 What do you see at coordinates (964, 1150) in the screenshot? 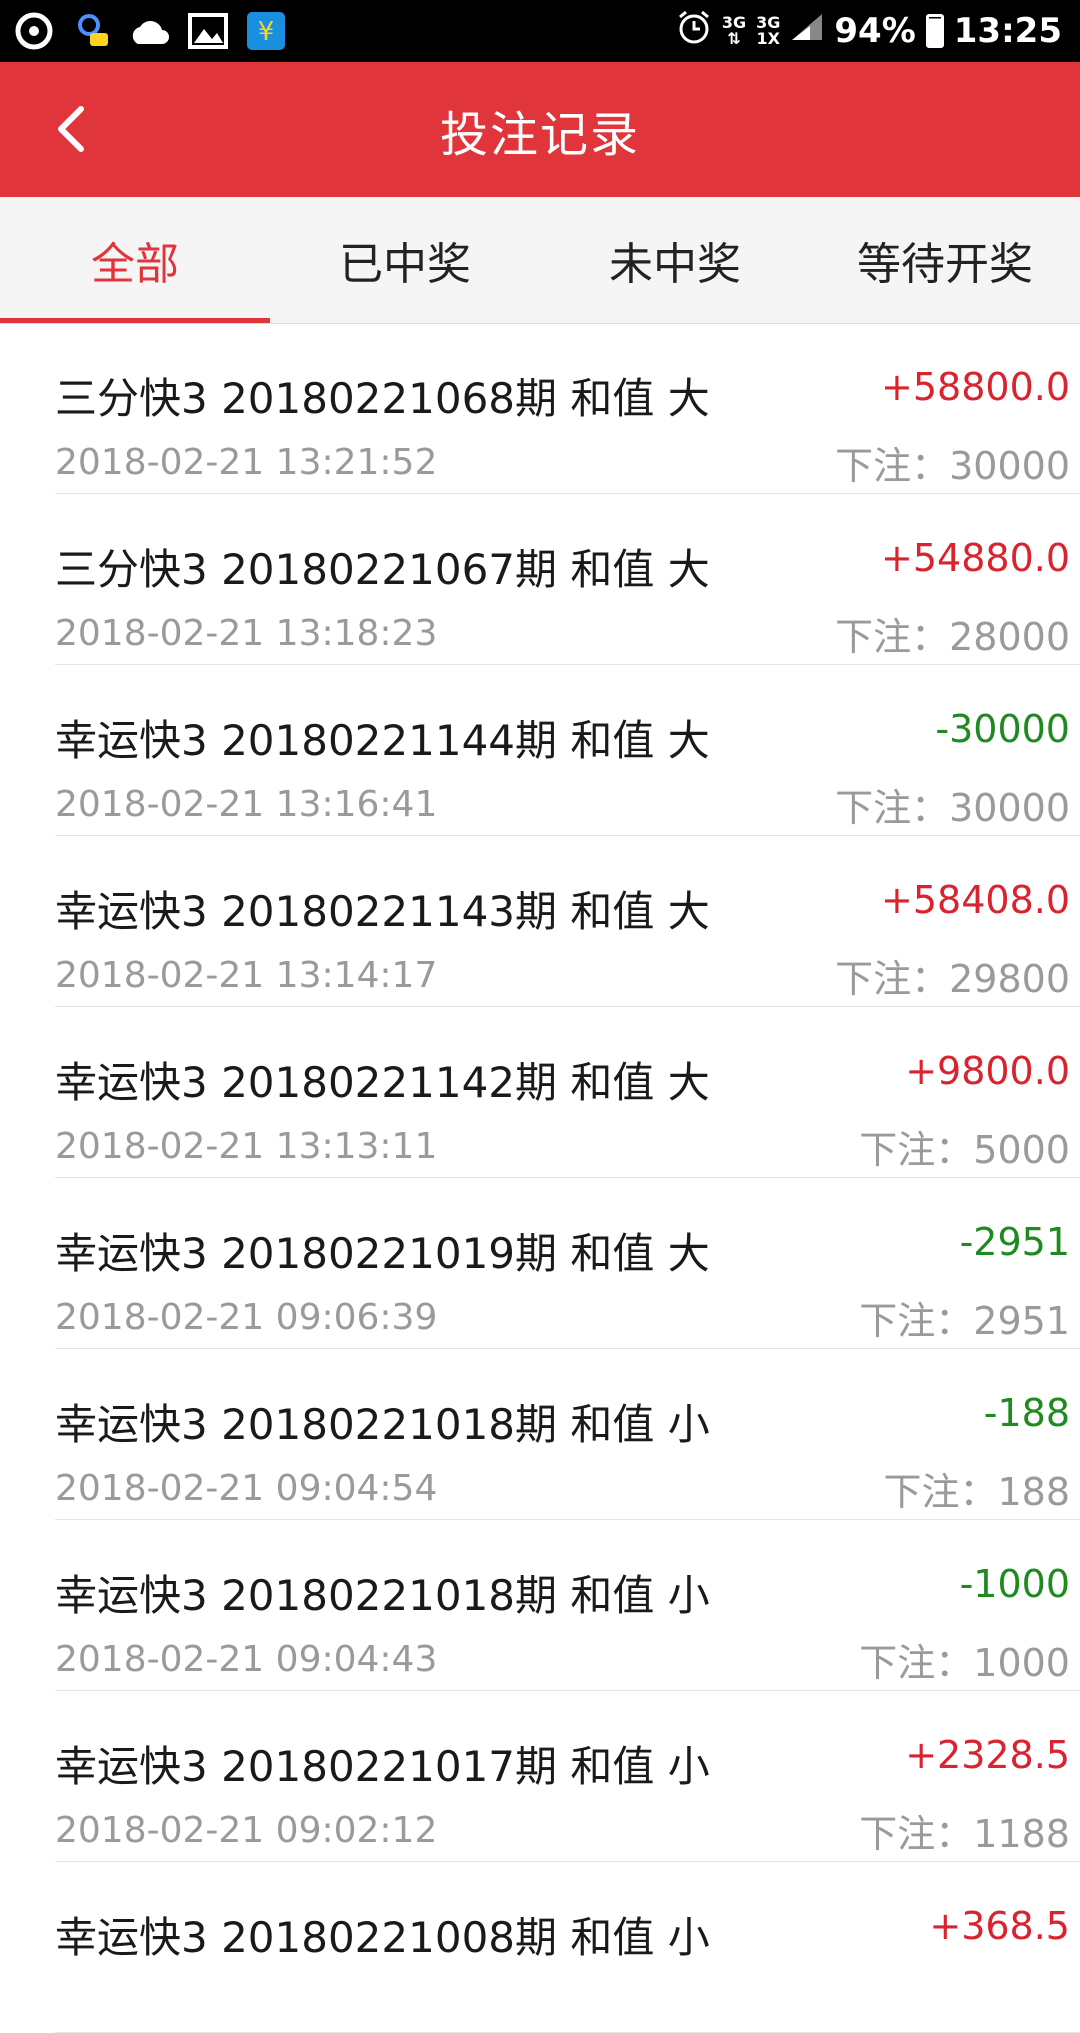
I see `record-bet: 下注：5000` at bounding box center [964, 1150].